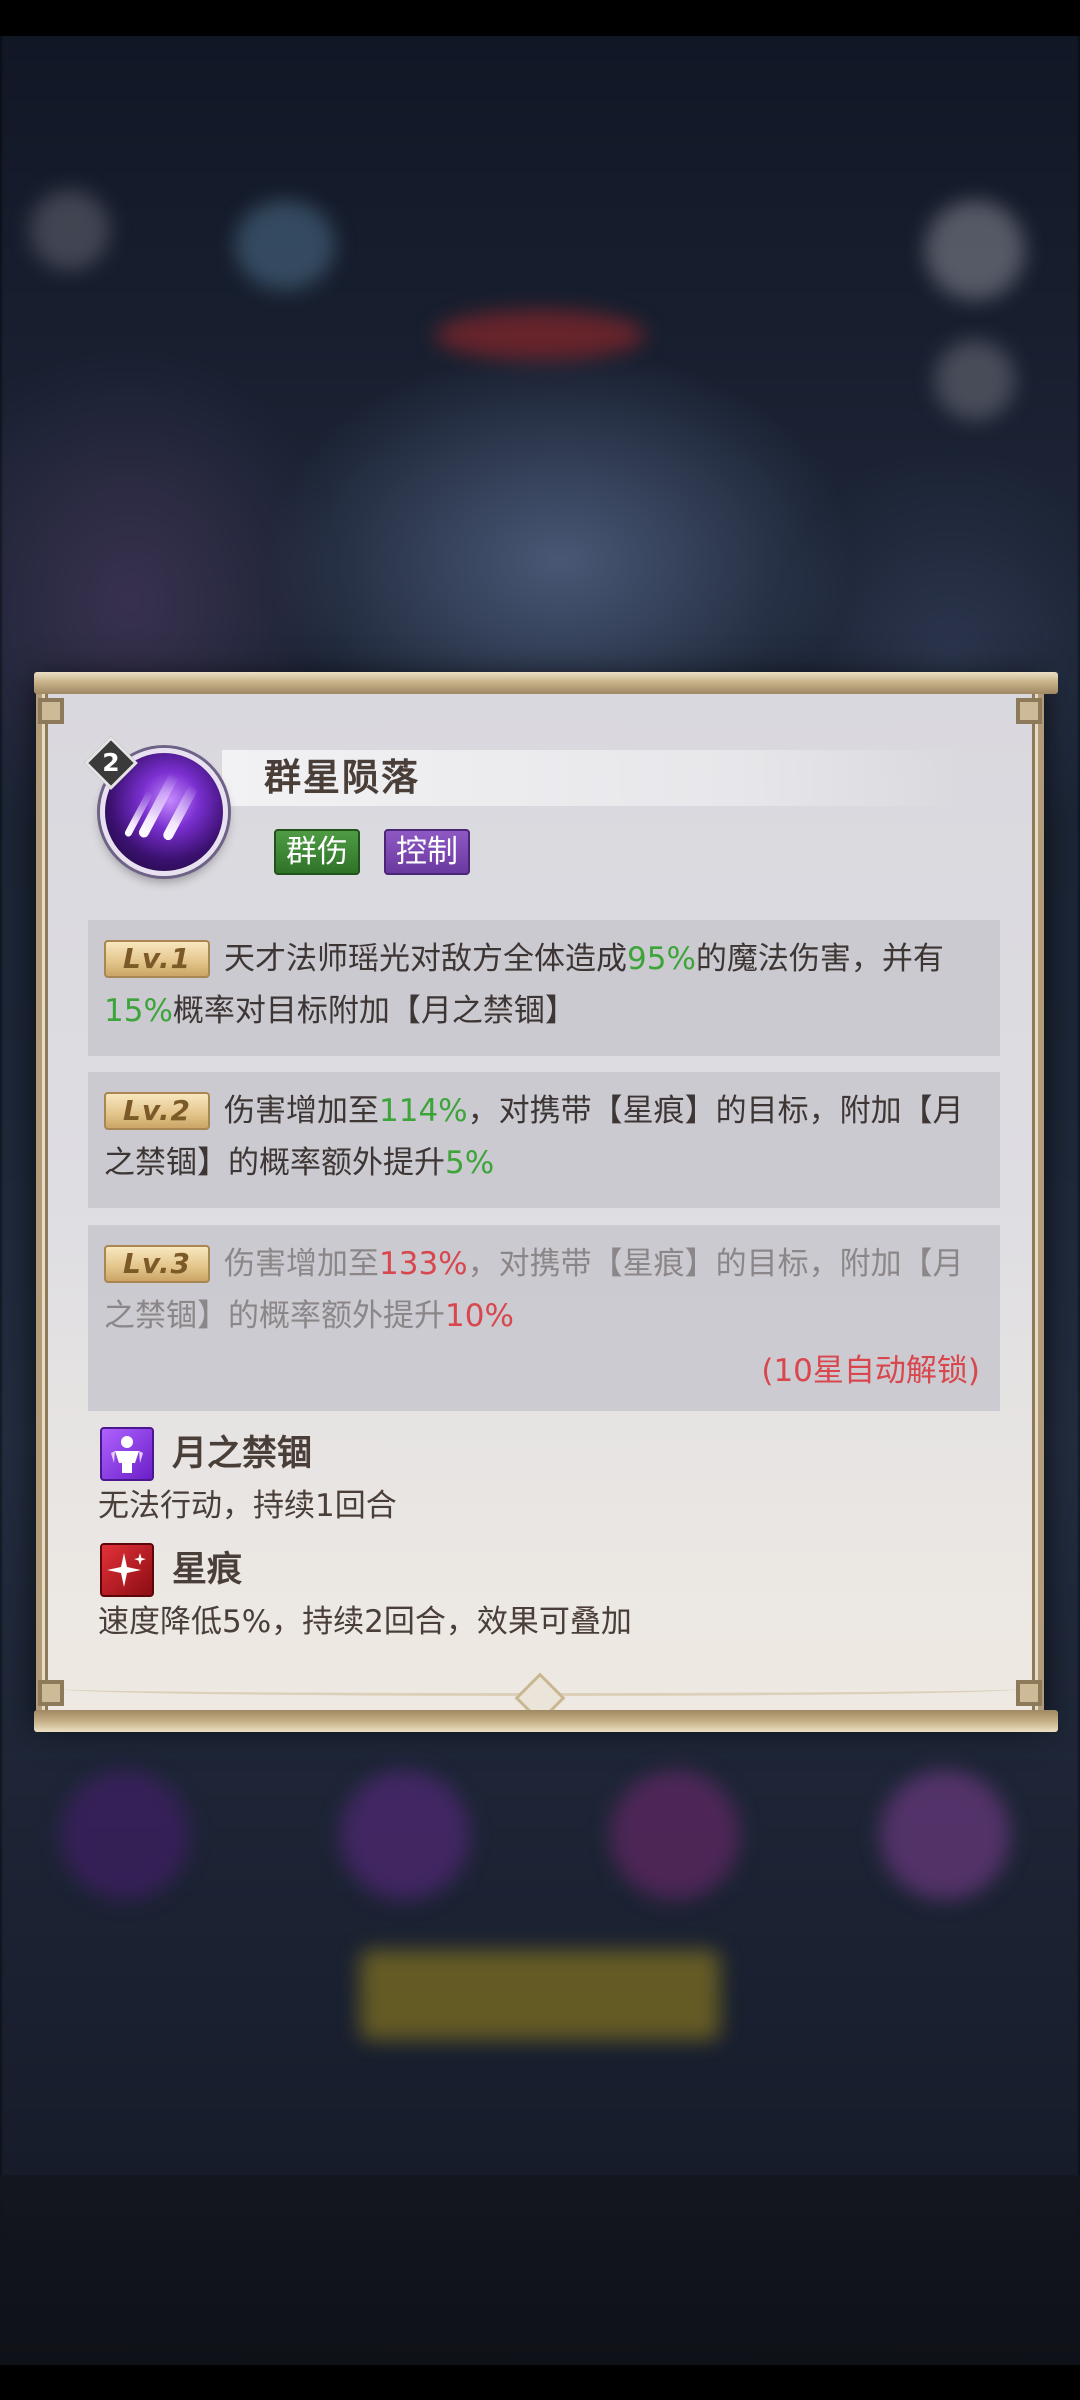 This screenshot has width=1080, height=2400. I want to click on status-bar, so click(540, 18).